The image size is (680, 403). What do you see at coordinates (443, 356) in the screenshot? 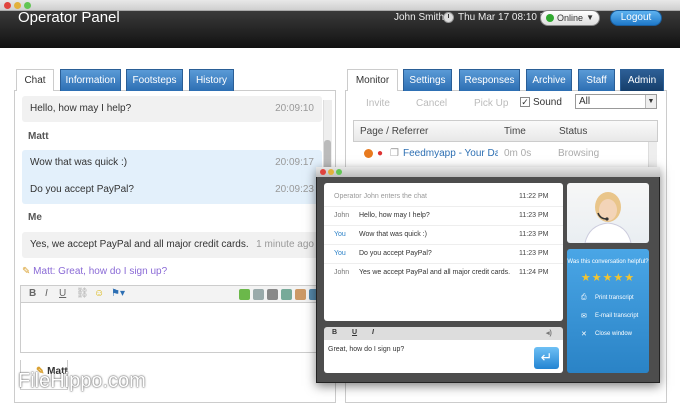
I see `popup-message-input: Great, how do I sign up?` at bounding box center [443, 356].